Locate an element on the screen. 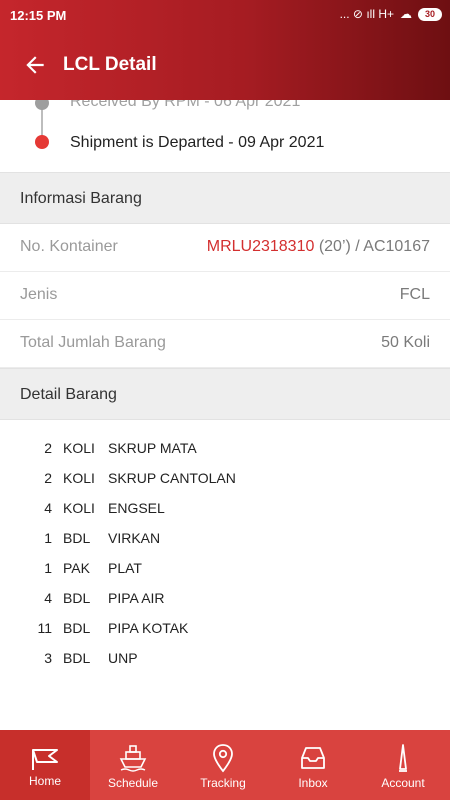  item-name: VIRKAN is located at coordinates (134, 538).